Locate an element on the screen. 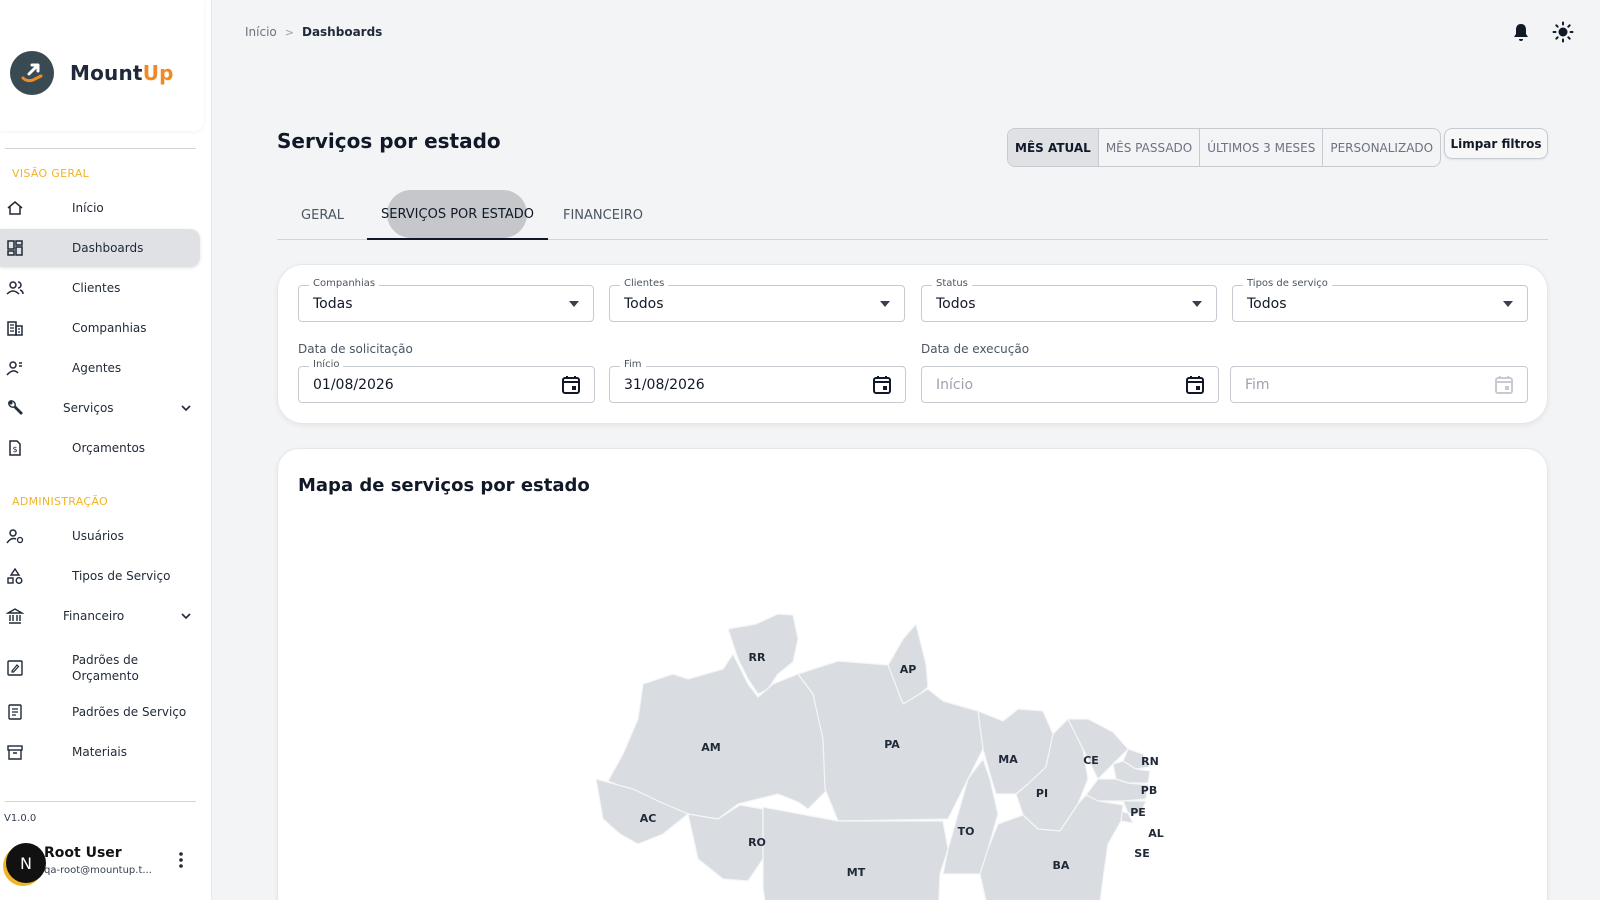 This screenshot has height=900, width=1600. sidebar-item-servicos: Serviços is located at coordinates (100, 408).